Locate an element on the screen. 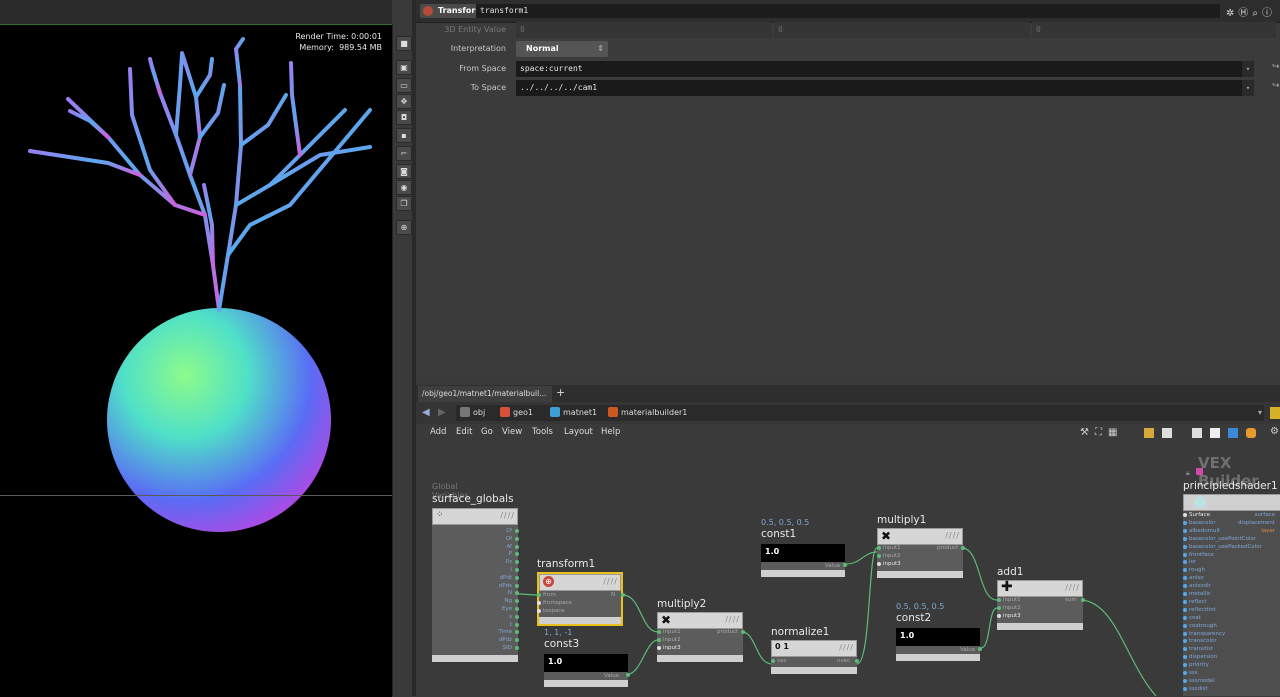 This screenshot has height=697, width=1280. preview-icon: ◉ is located at coordinates (404, 187).